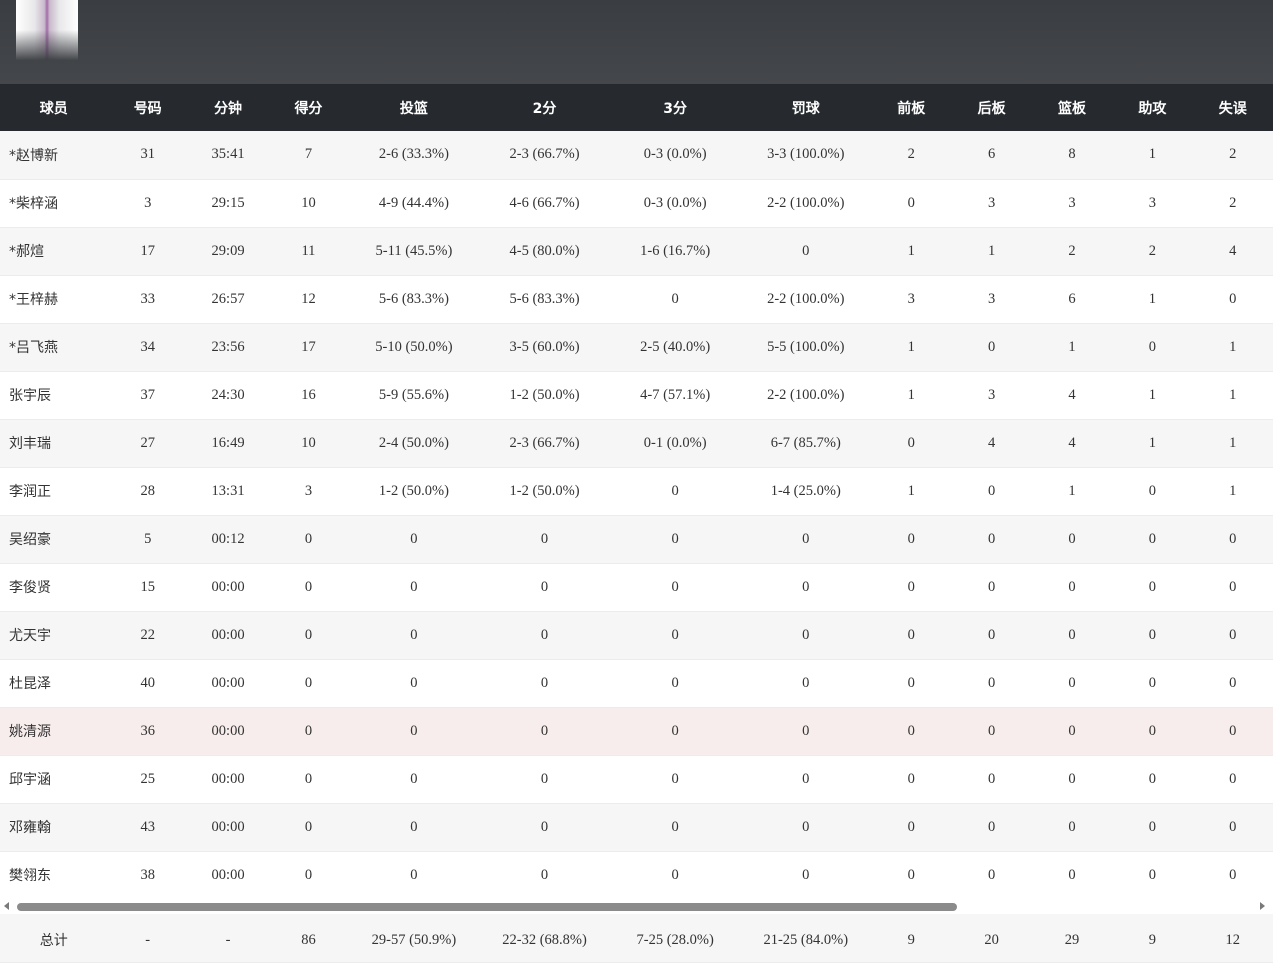  What do you see at coordinates (147, 730) in the screenshot?
I see `player-number: 36` at bounding box center [147, 730].